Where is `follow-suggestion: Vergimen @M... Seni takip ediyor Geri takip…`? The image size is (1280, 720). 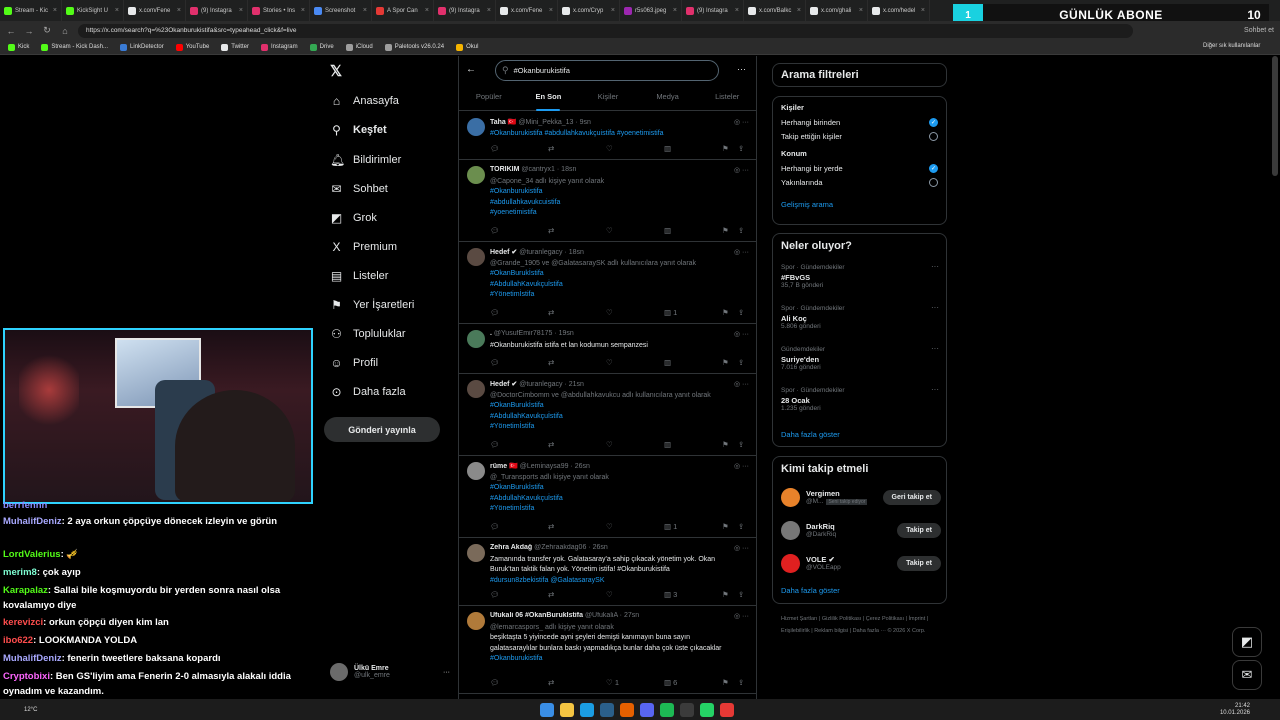
follow-suggestion: Vergimen @M... Seni takip ediyor Geri takip… is located at coordinates (861, 497).